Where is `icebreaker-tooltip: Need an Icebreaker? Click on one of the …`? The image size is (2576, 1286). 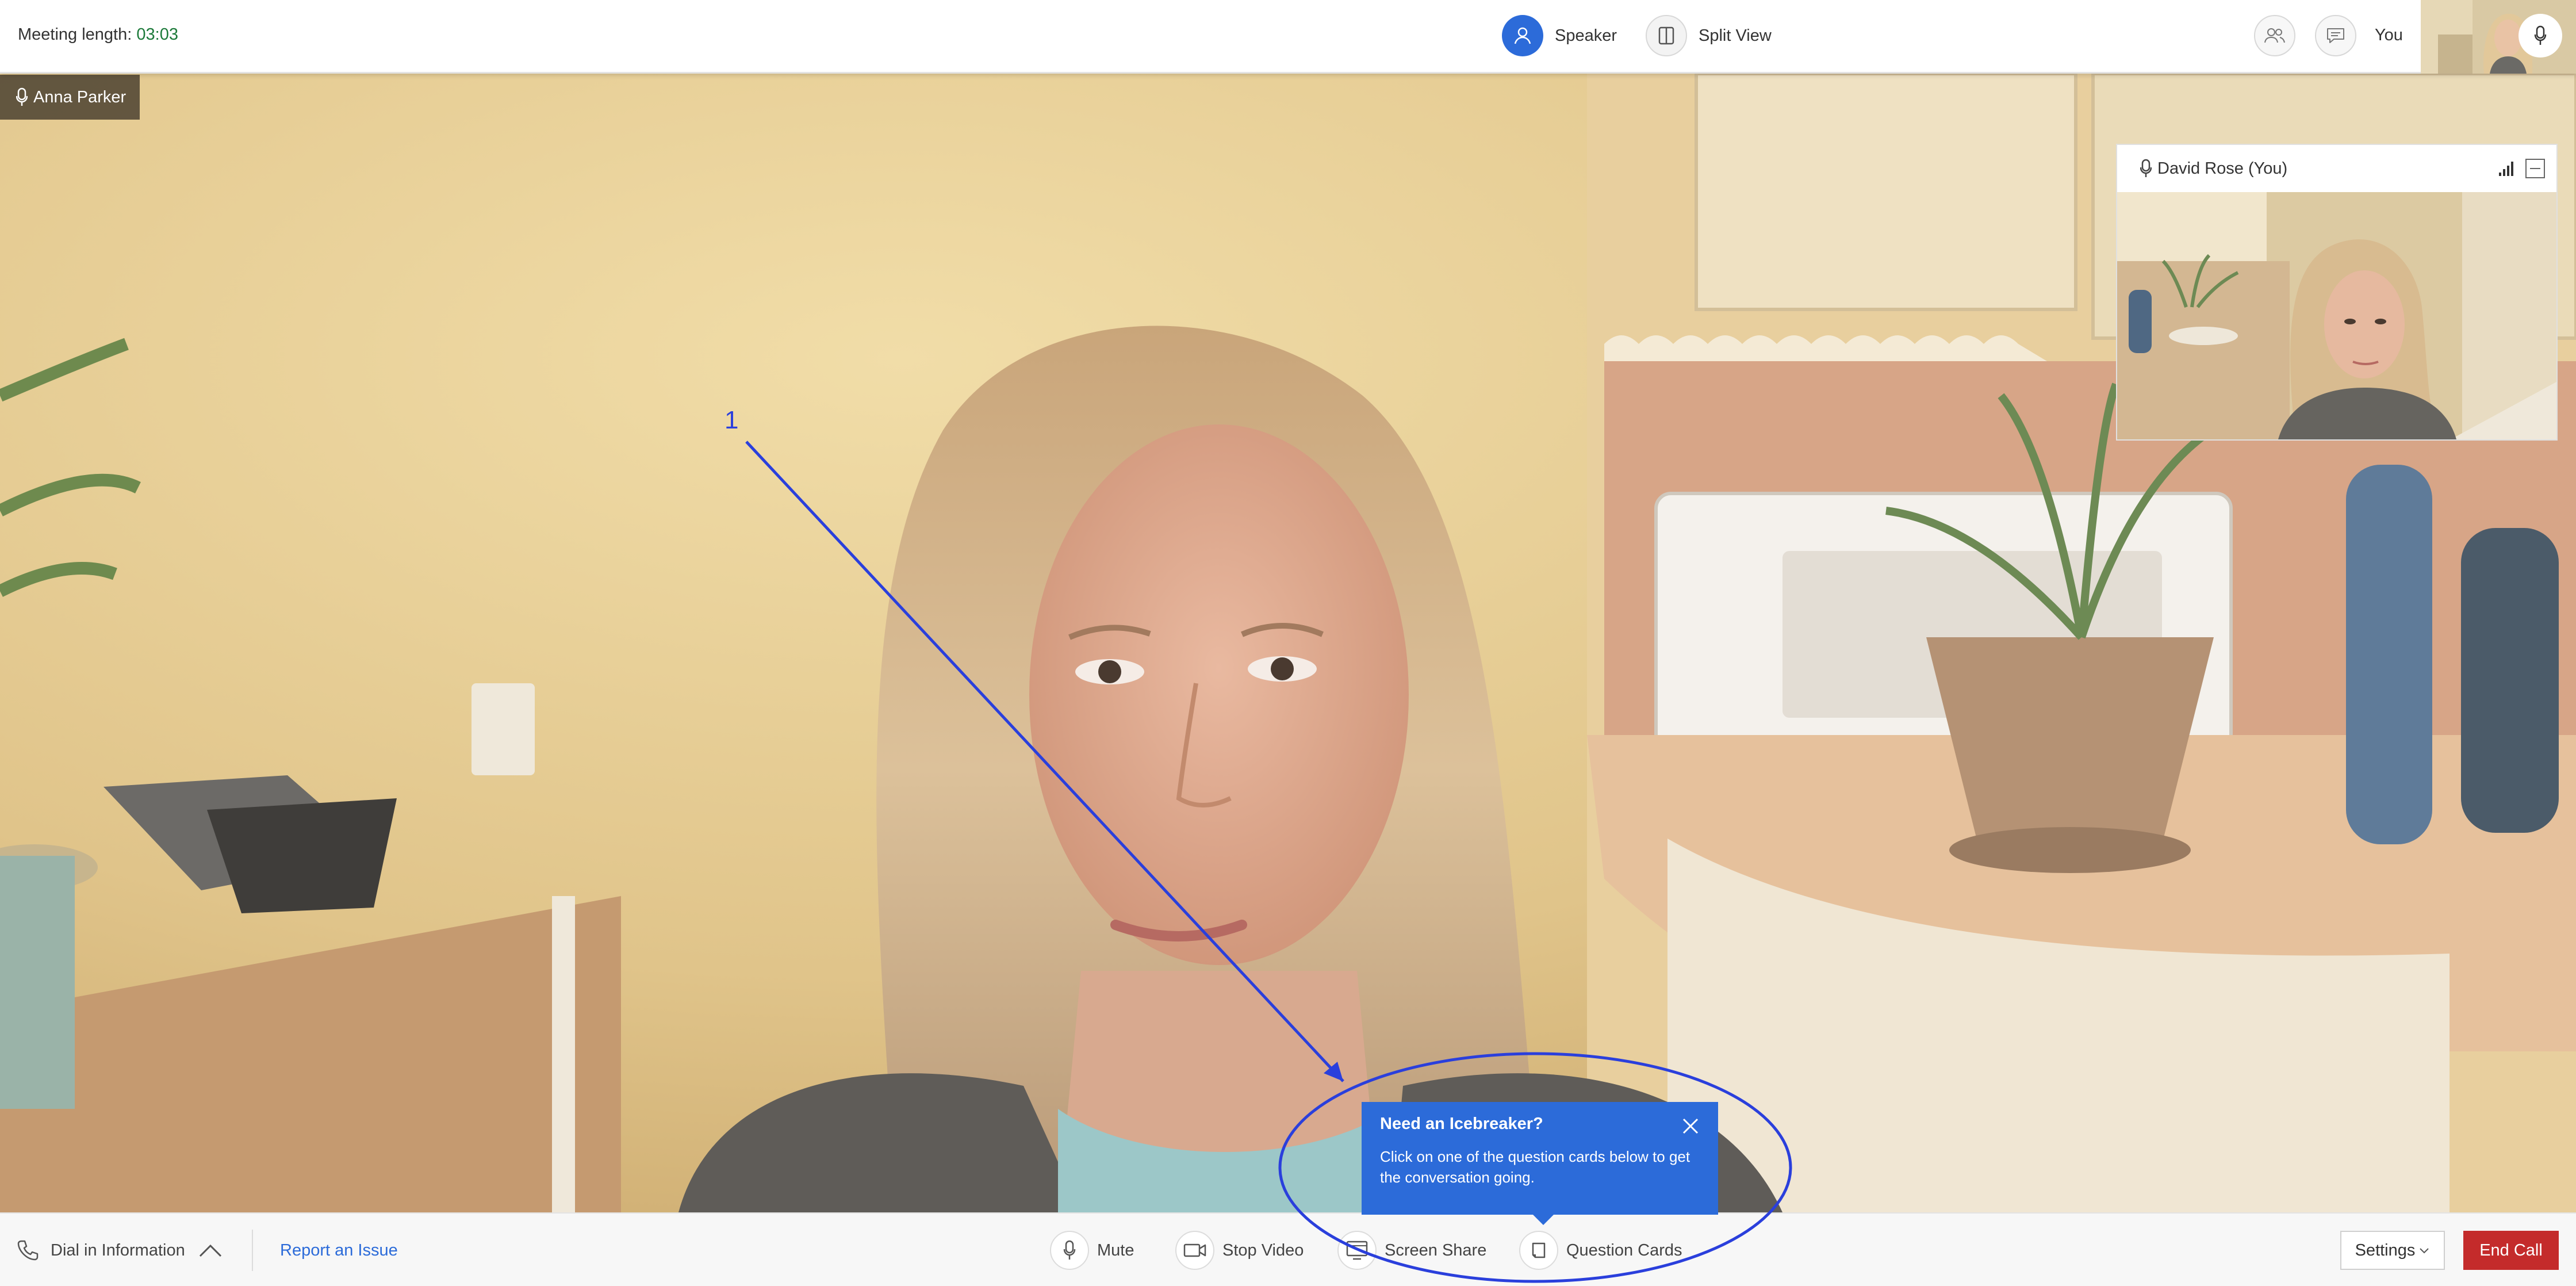
icebreaker-tooltip: Need an Icebreaker? Click on one of the … is located at coordinates (1540, 1164).